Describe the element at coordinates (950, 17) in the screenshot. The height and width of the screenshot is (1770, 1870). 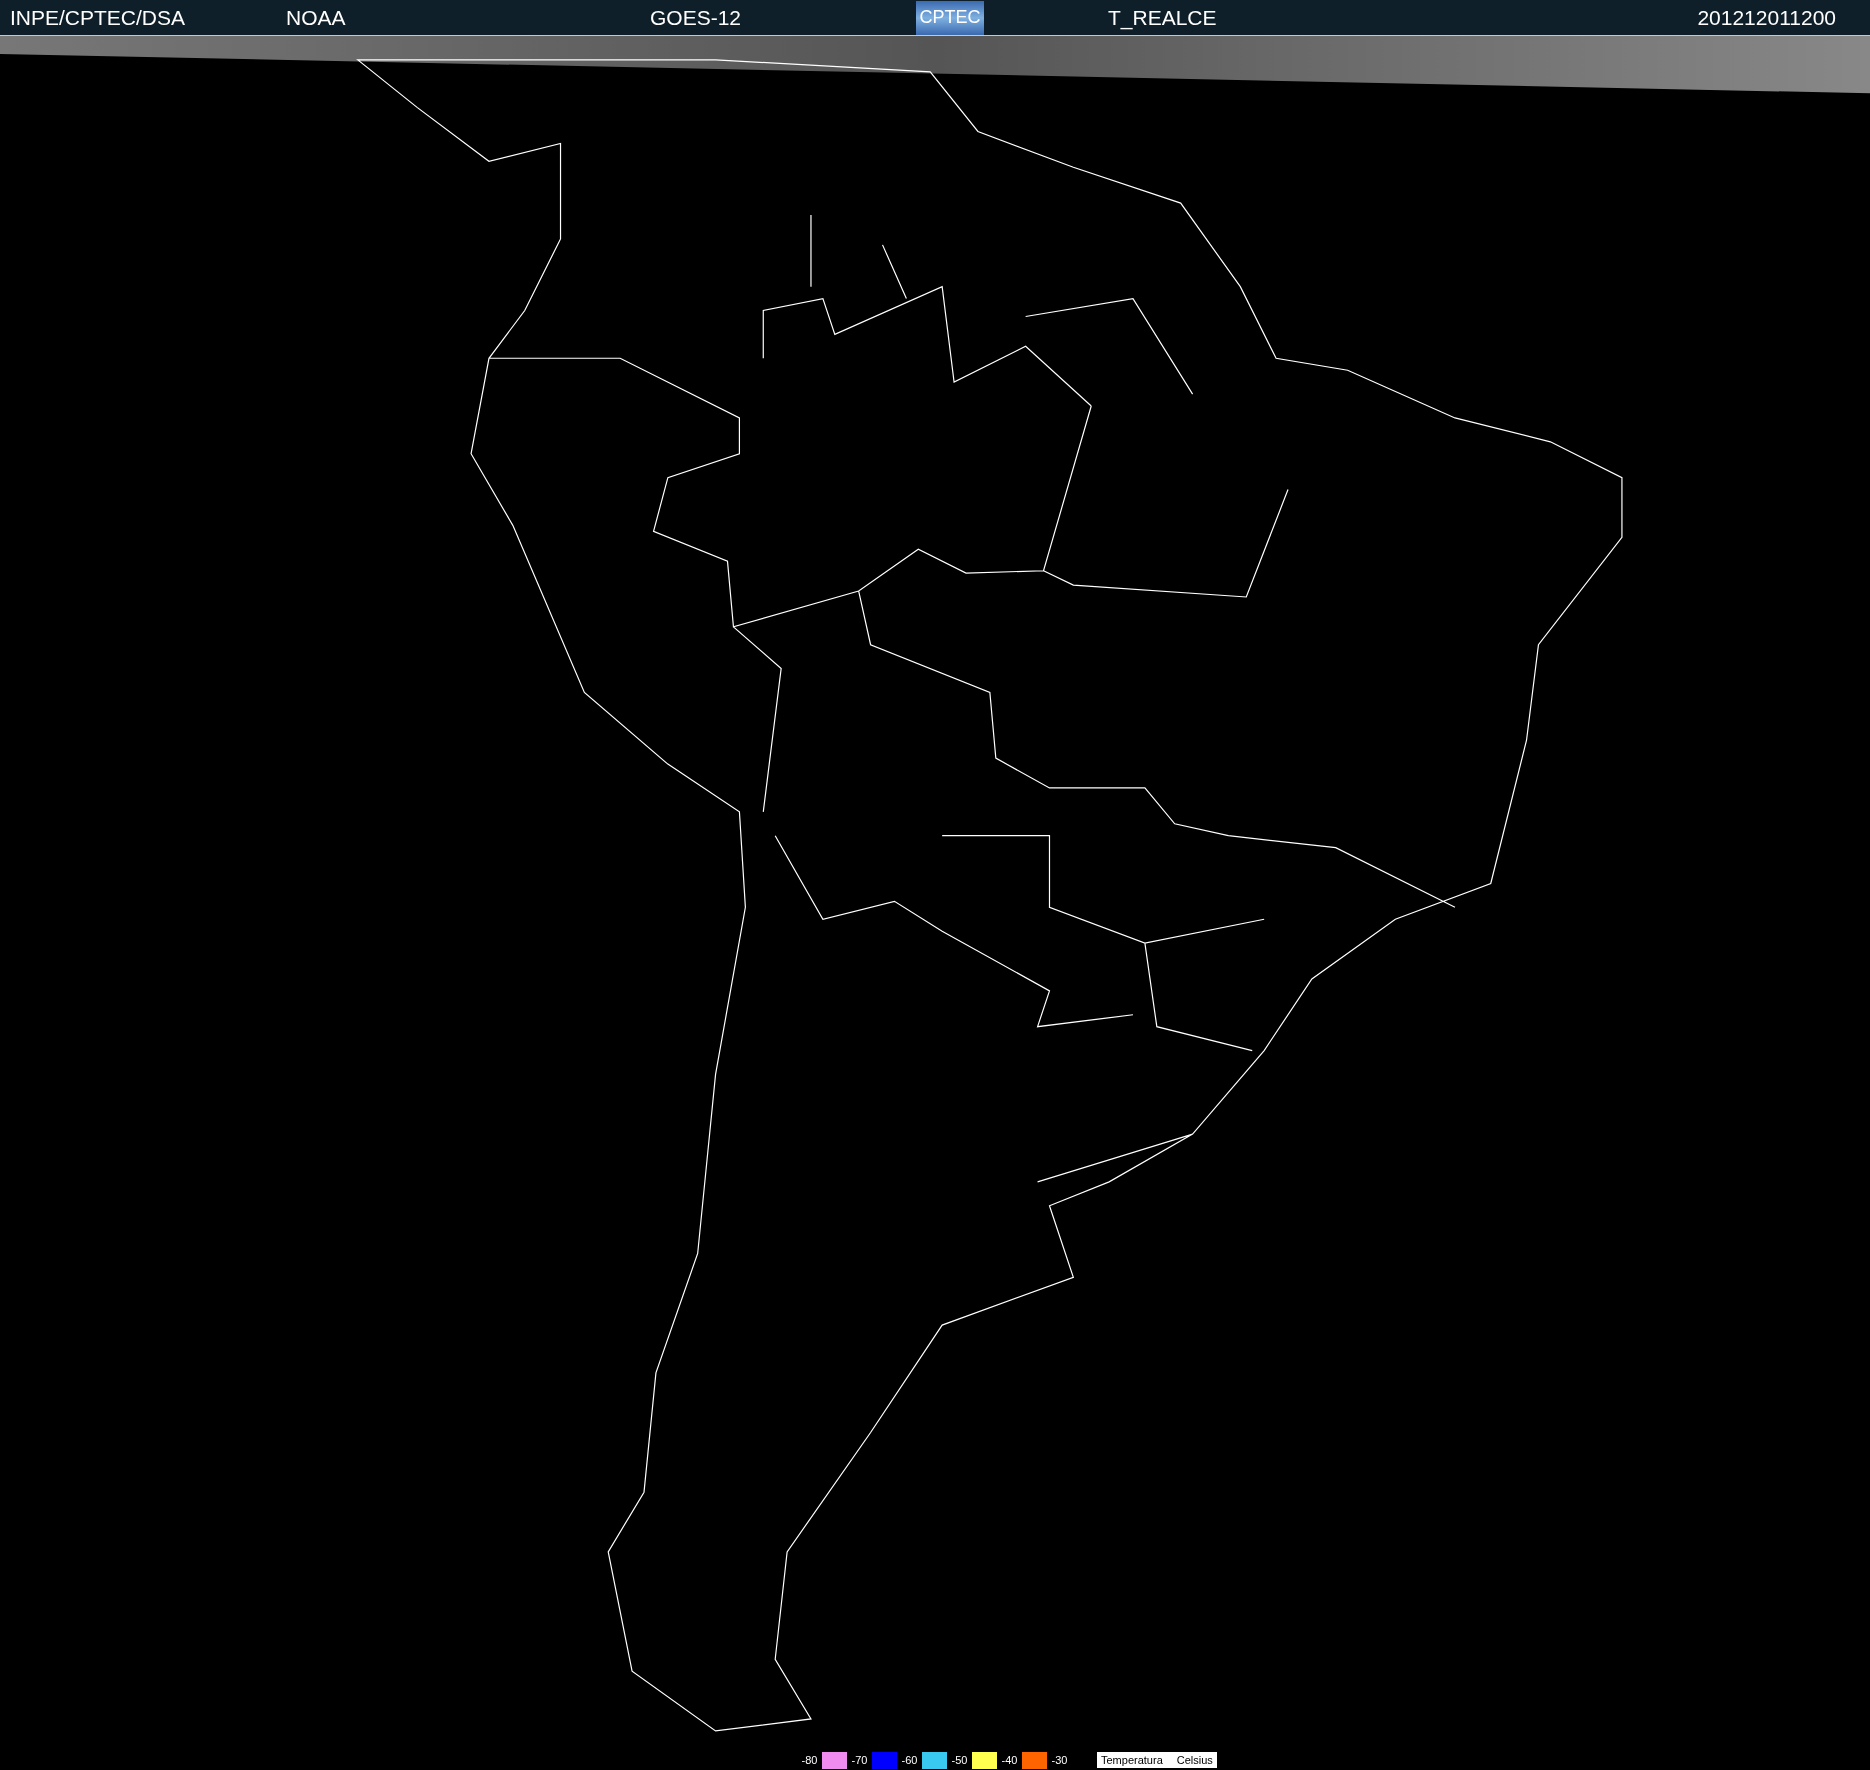
I see `logo: CPTEC` at that location.